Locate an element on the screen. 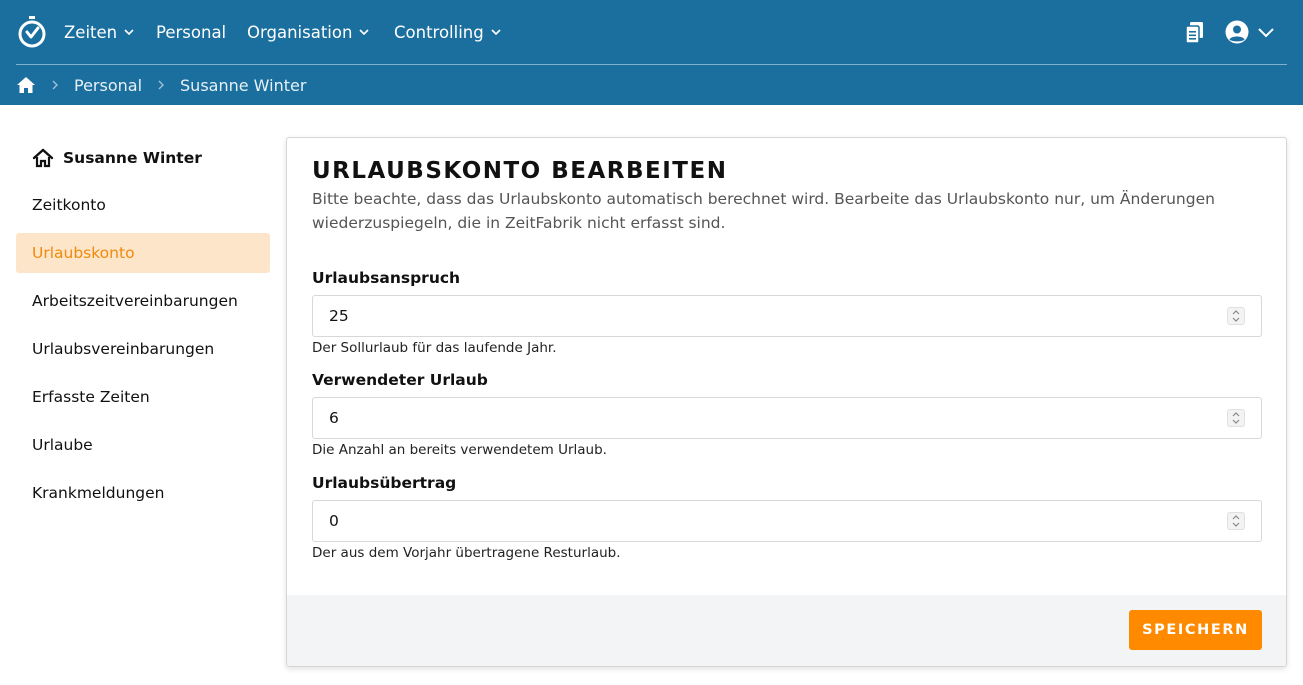 This screenshot has width=1303, height=685. sidebar-item-label: Erfasste Zeiten is located at coordinates (91, 397).